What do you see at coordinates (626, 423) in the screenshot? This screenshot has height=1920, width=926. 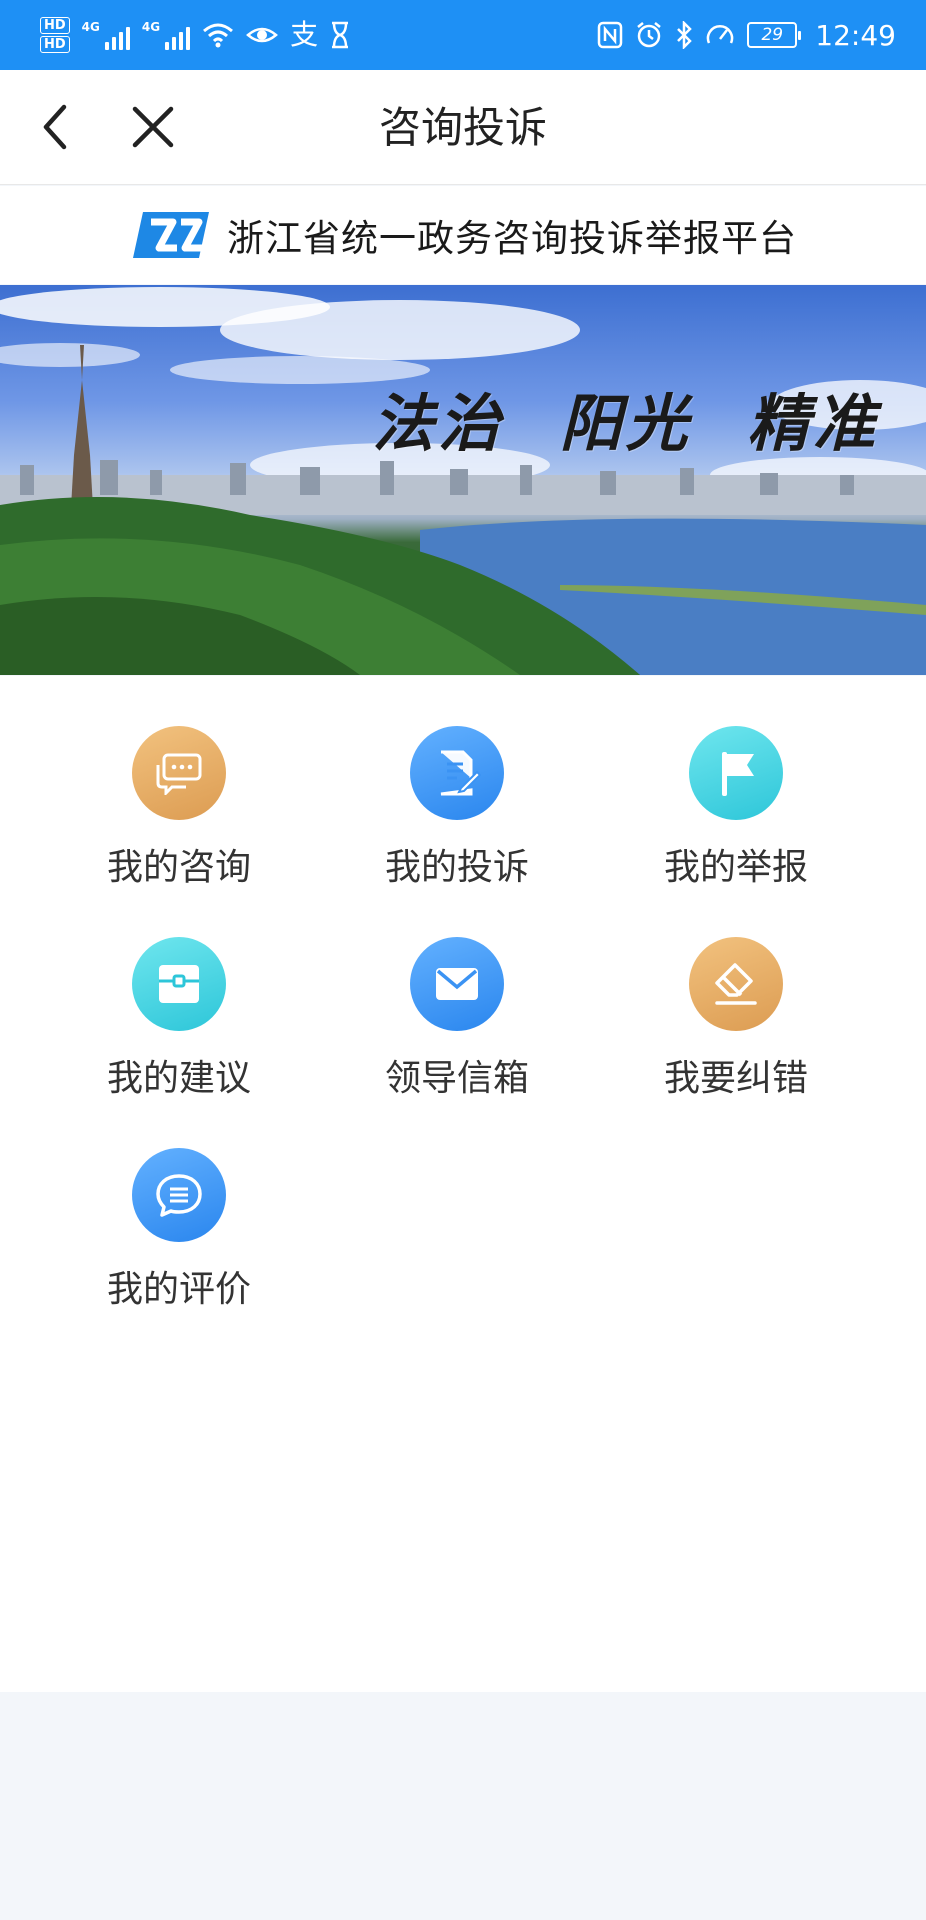 I see `banner-slogan: 法治 阳光 精准` at bounding box center [626, 423].